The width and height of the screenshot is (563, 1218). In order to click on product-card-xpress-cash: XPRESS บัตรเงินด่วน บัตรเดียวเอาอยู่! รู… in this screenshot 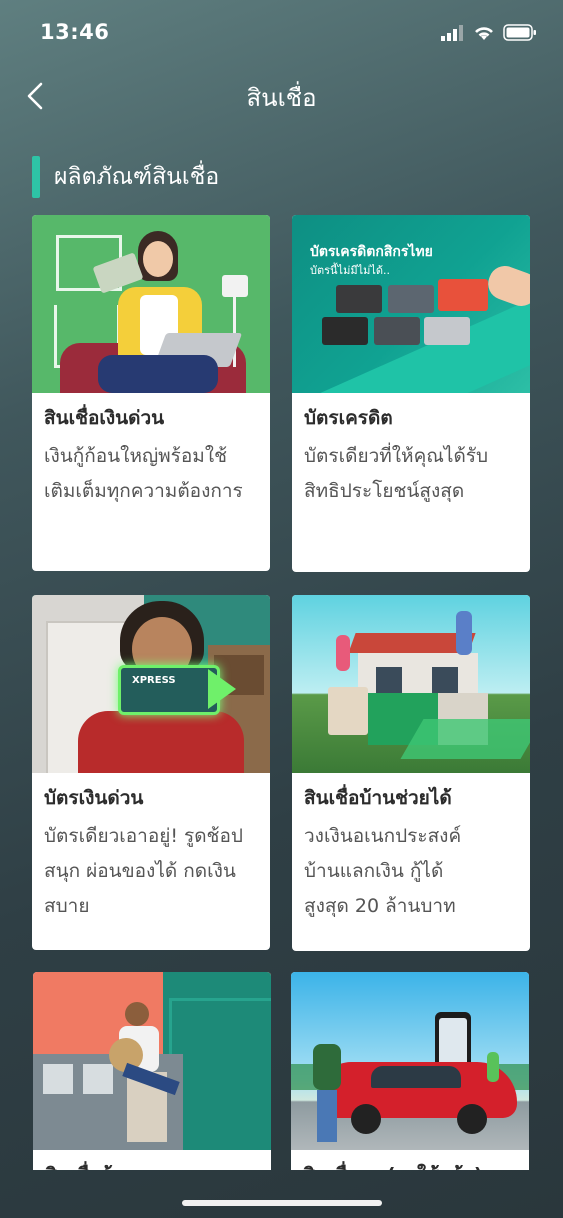, I will do `click(151, 772)`.